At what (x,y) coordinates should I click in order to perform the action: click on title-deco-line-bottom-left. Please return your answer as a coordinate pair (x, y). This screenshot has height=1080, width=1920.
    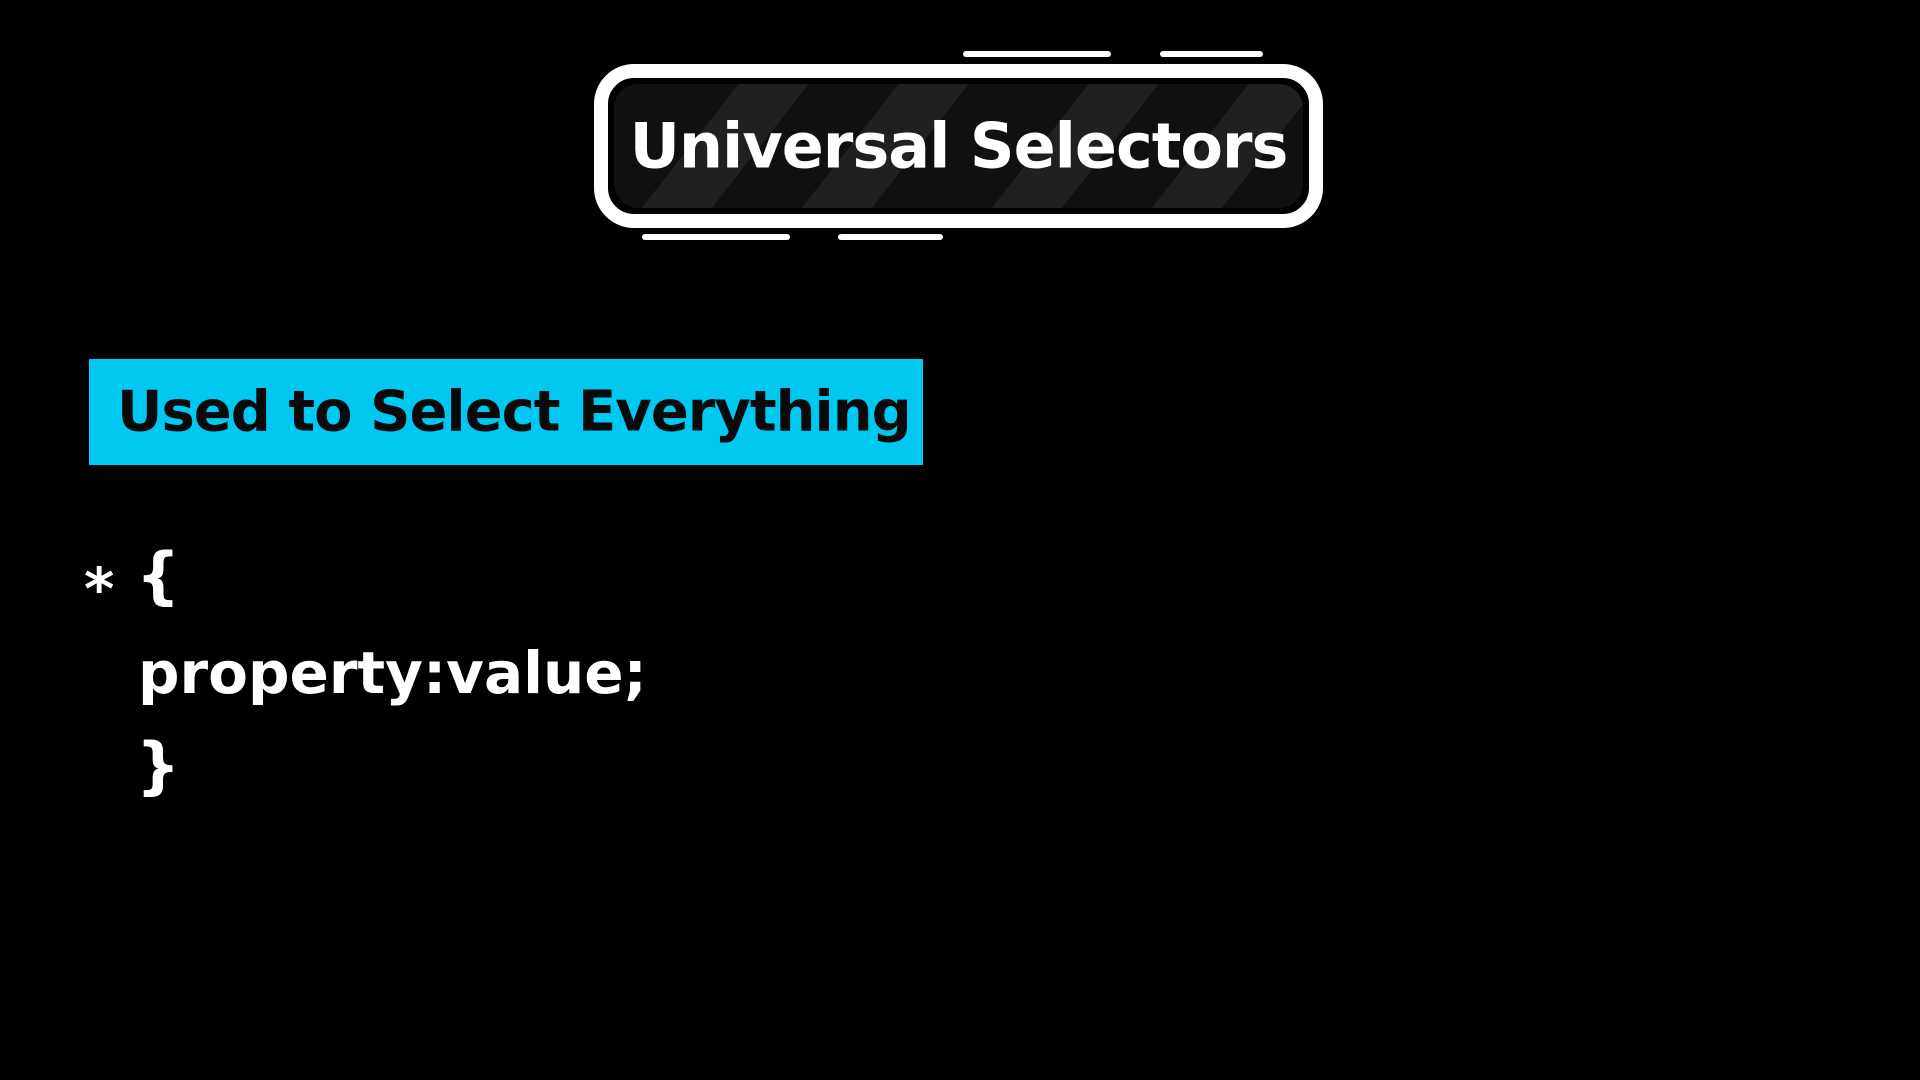
    Looking at the image, I should click on (716, 237).